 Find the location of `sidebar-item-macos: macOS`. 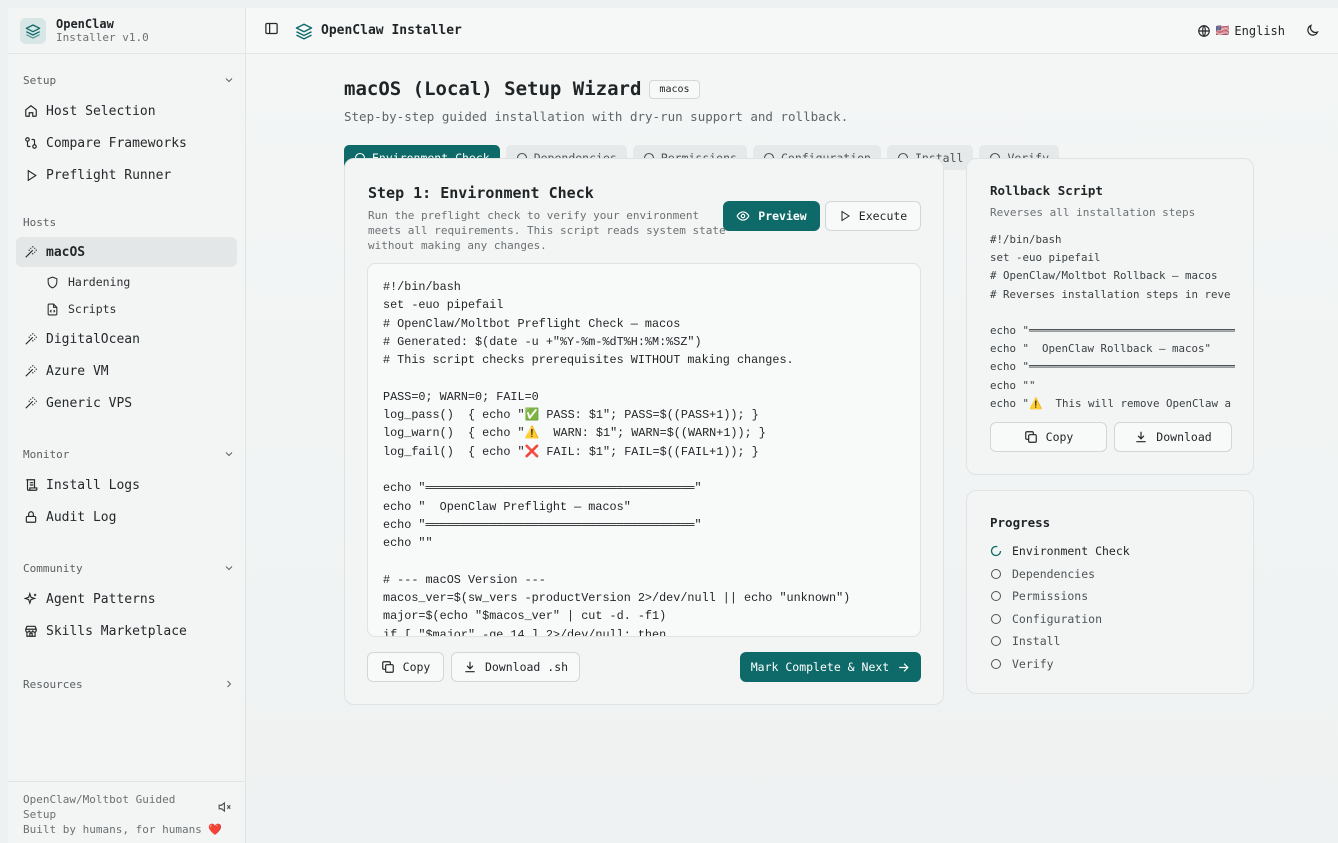

sidebar-item-macos: macOS is located at coordinates (126, 252).